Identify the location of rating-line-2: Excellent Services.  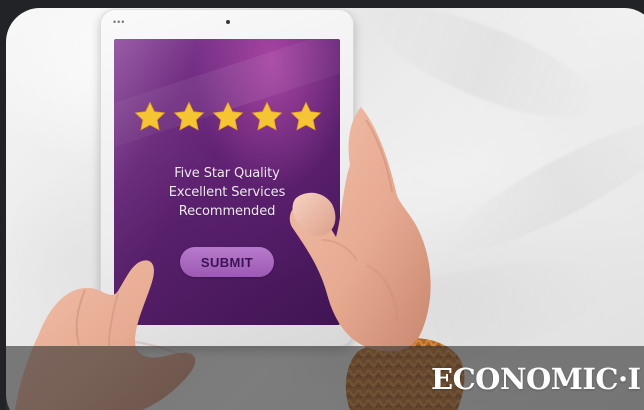
(227, 192).